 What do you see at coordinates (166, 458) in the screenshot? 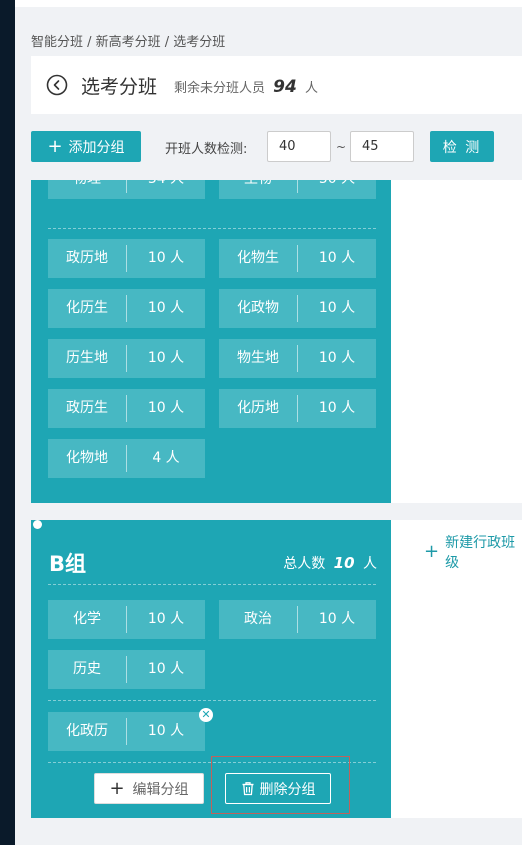
I see `chip-count: 4 人` at bounding box center [166, 458].